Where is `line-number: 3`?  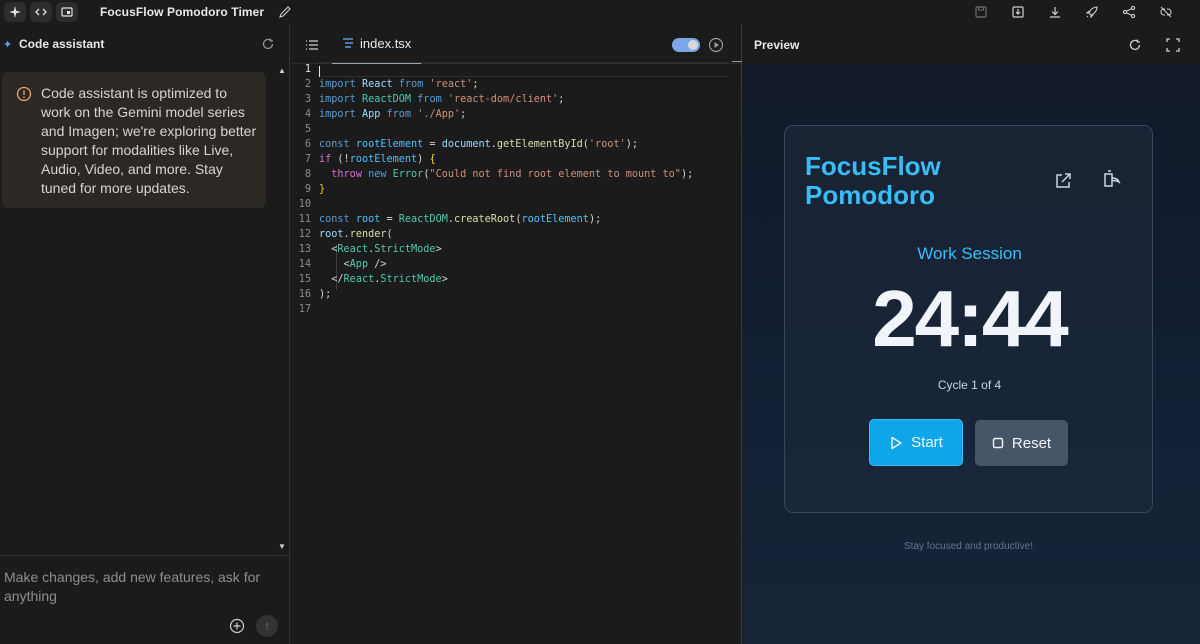
line-number: 3 is located at coordinates (307, 99).